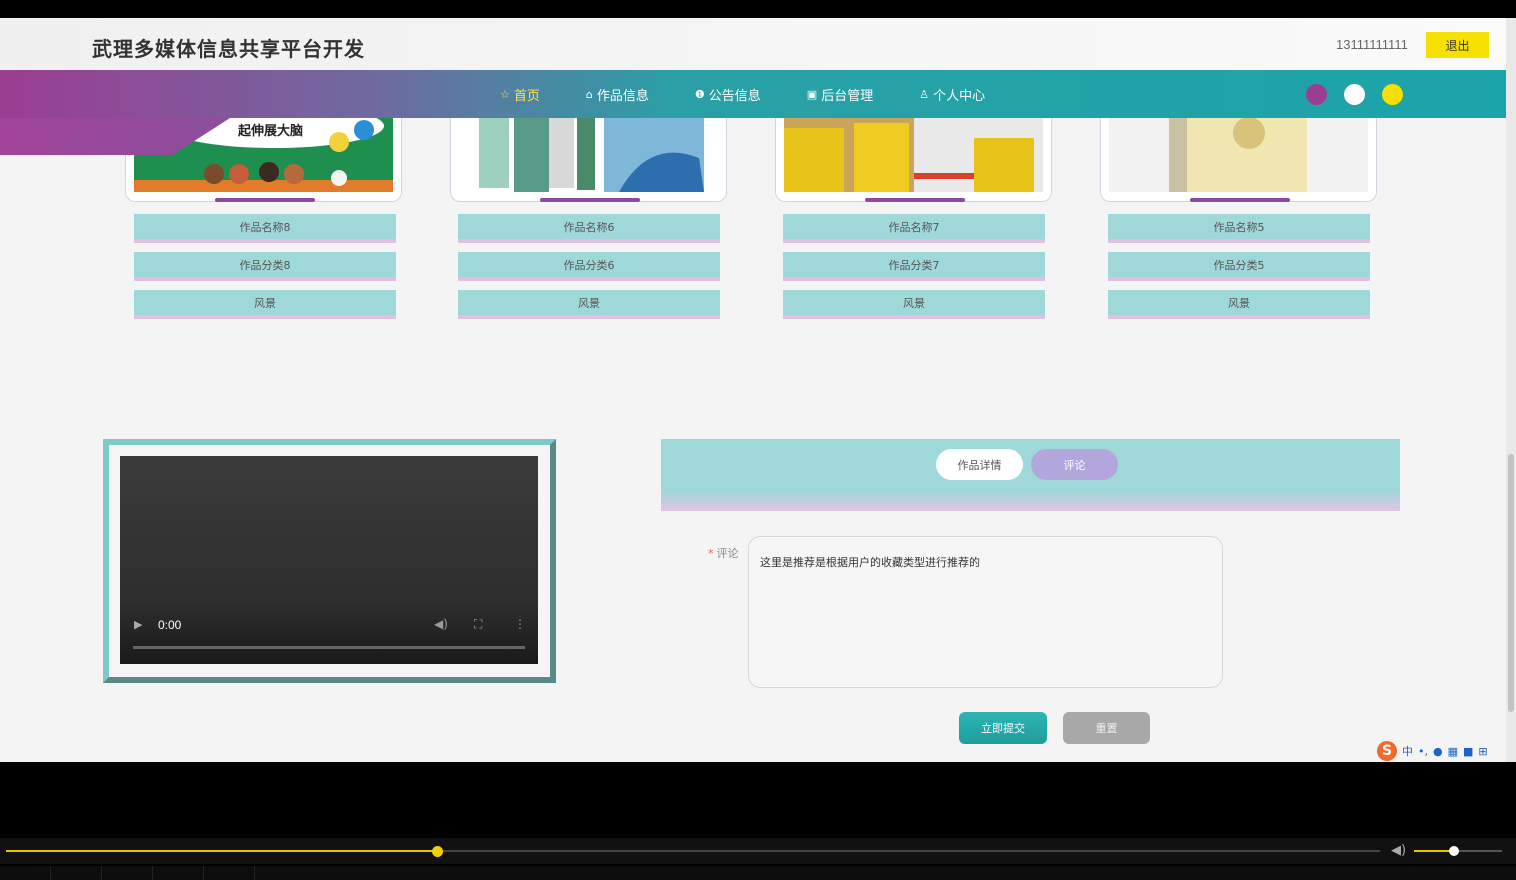 This screenshot has width=1516, height=880. What do you see at coordinates (1453, 751) in the screenshot?
I see `keyboard-icon: ▦` at bounding box center [1453, 751].